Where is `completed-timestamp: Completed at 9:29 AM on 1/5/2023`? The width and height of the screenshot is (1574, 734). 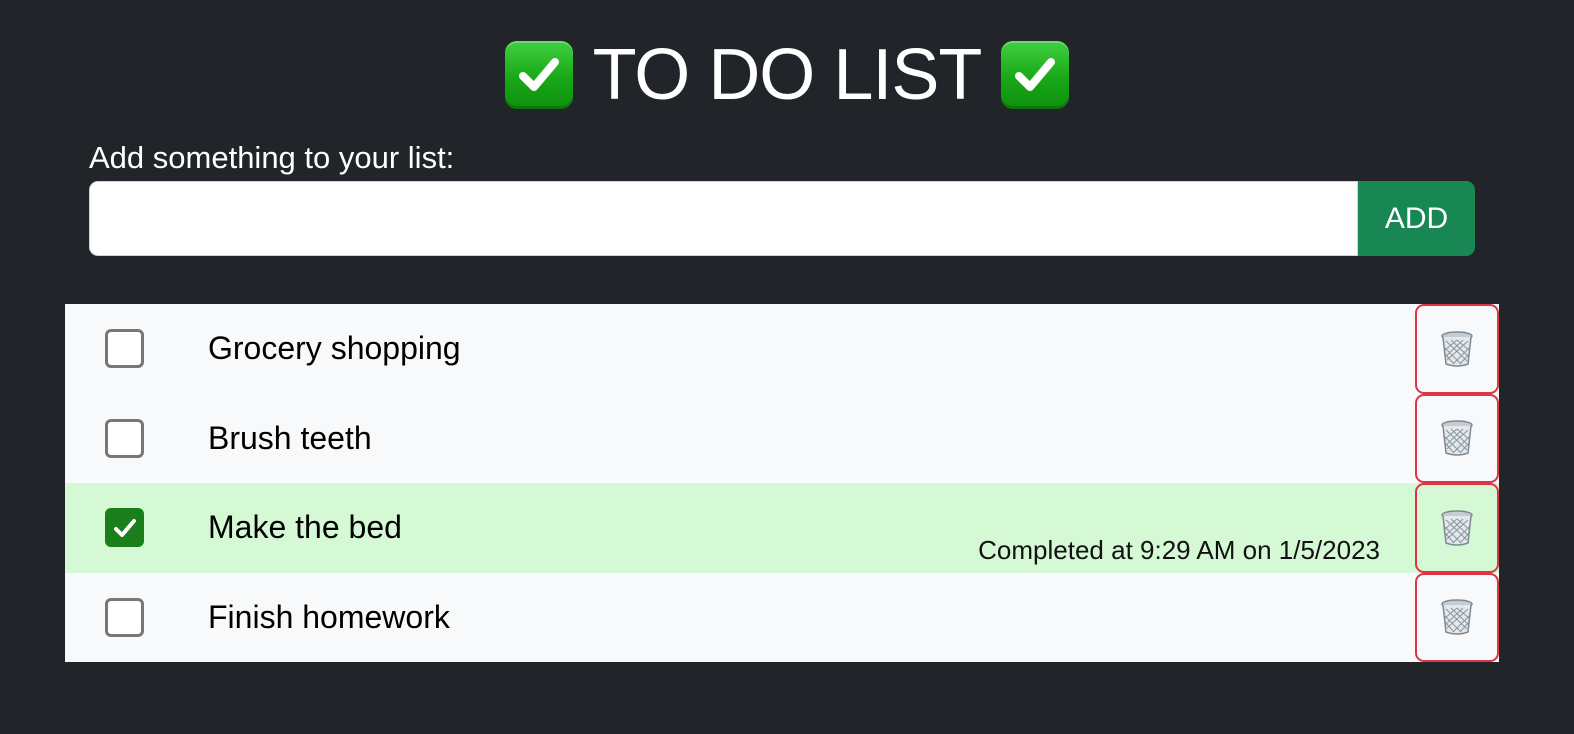
completed-timestamp: Completed at 9:29 AM on 1/5/2023 is located at coordinates (1179, 550).